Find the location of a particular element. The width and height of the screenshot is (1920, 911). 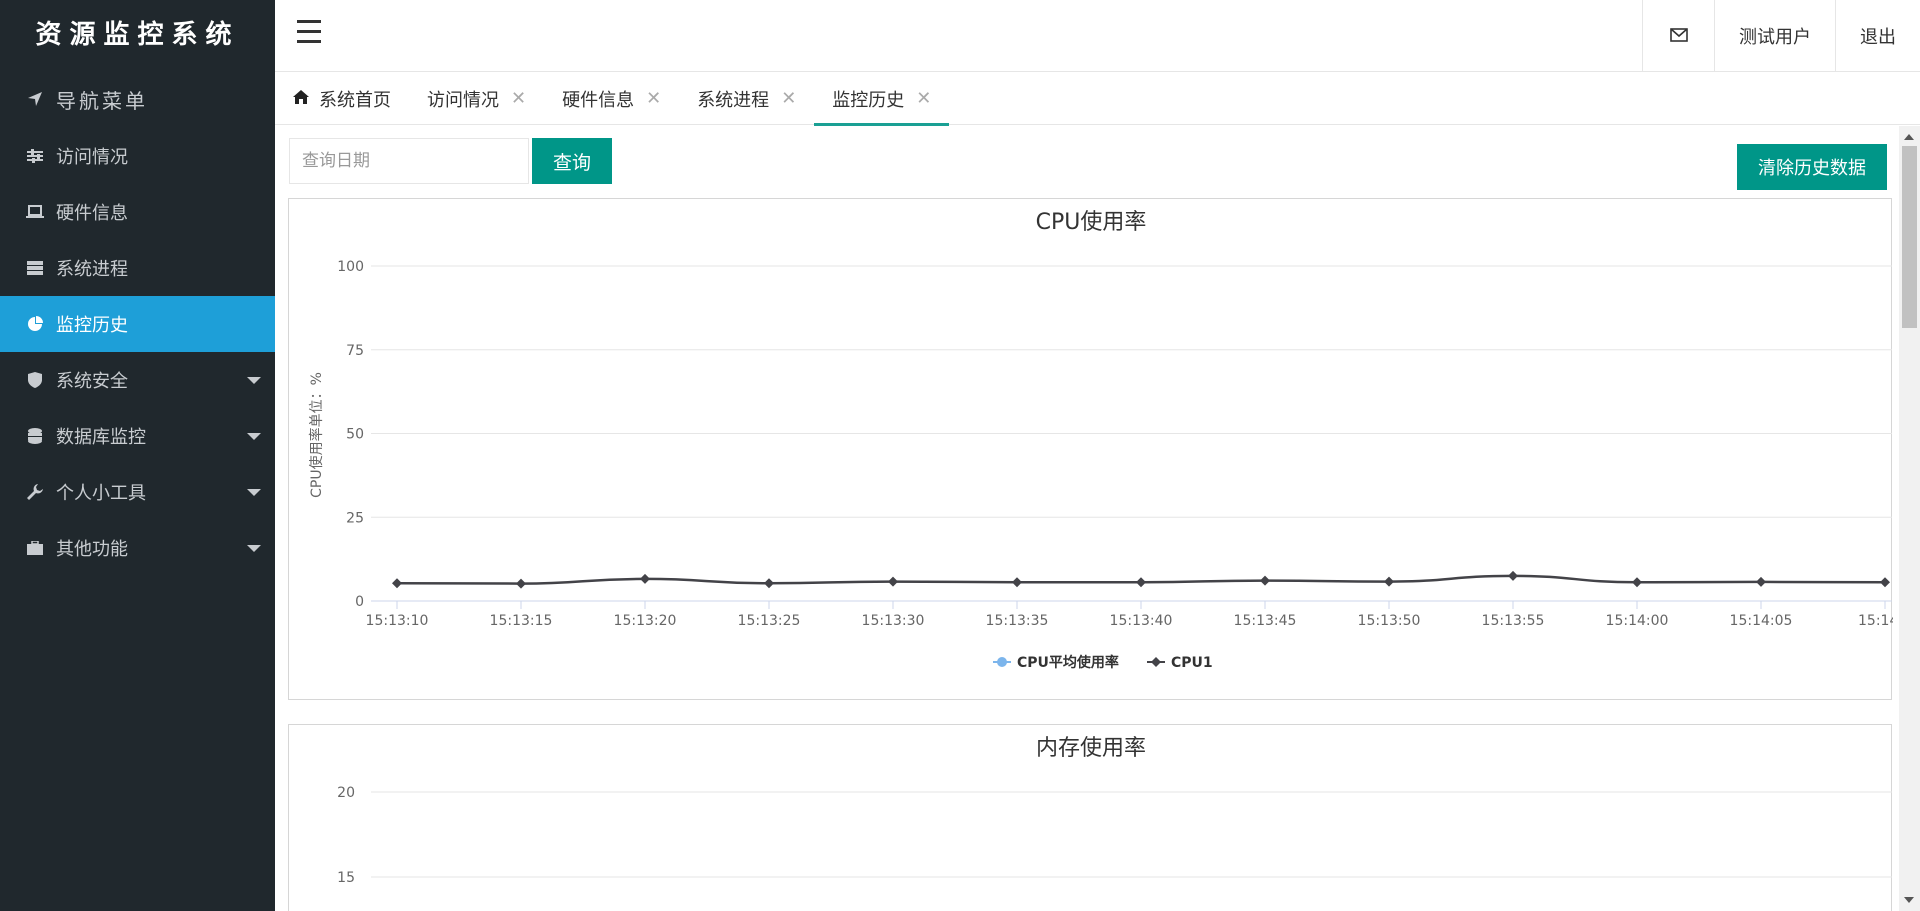

chart-title: 内存使用率 is located at coordinates (1091, 748).